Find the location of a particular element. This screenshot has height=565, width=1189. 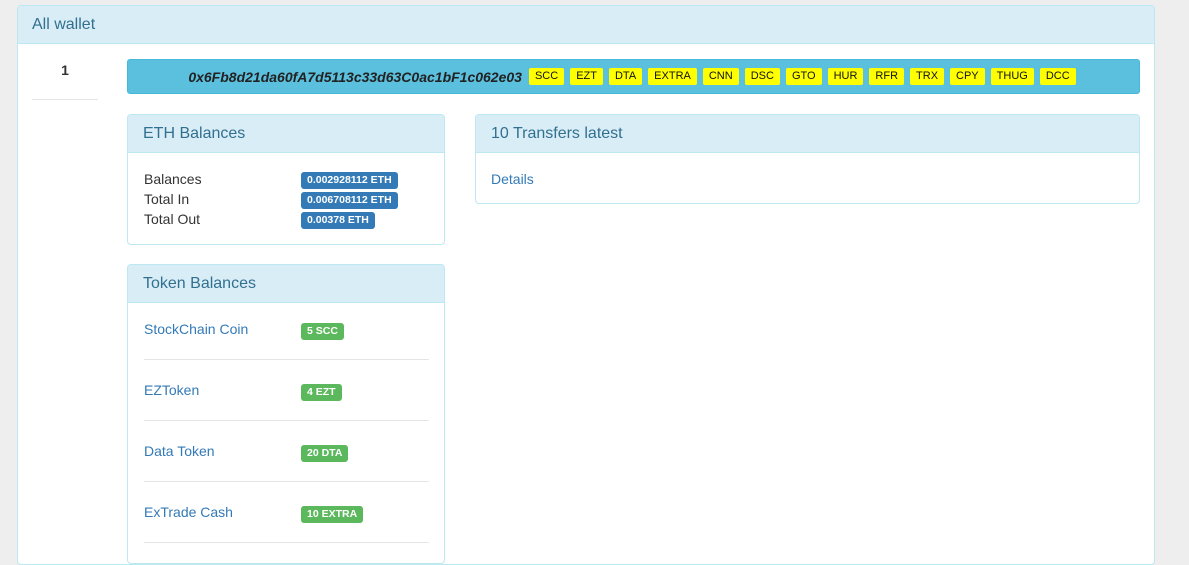

token-tag-thug: THUG is located at coordinates (1012, 76).